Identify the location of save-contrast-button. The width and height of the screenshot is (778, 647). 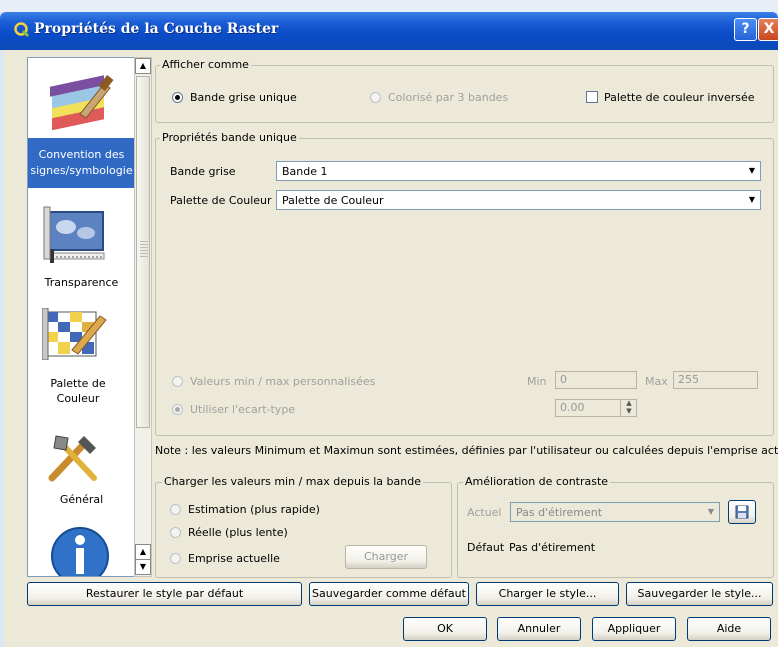
(742, 512).